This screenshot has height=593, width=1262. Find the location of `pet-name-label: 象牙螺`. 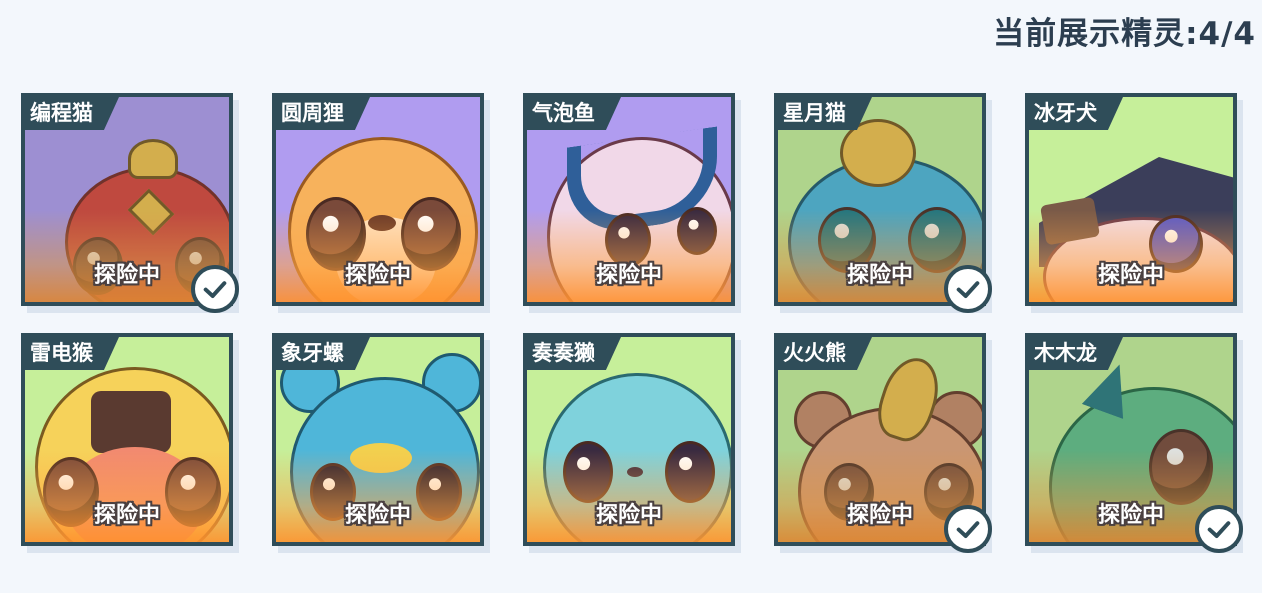

pet-name-label: 象牙螺 is located at coordinates (323, 353).